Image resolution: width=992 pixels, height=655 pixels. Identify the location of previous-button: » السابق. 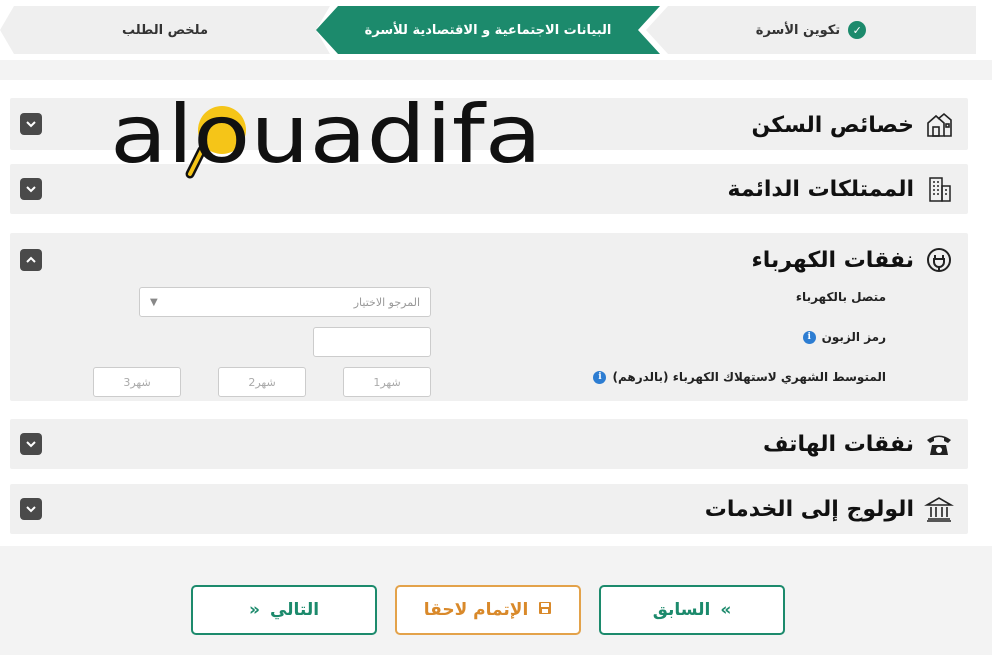
(692, 610).